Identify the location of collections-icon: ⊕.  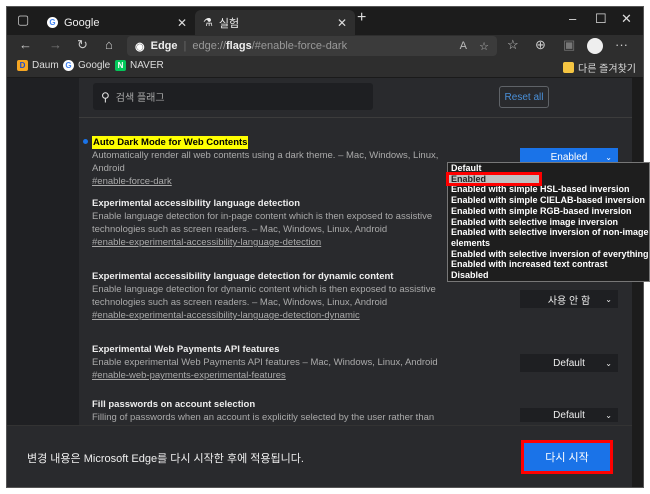
(540, 45).